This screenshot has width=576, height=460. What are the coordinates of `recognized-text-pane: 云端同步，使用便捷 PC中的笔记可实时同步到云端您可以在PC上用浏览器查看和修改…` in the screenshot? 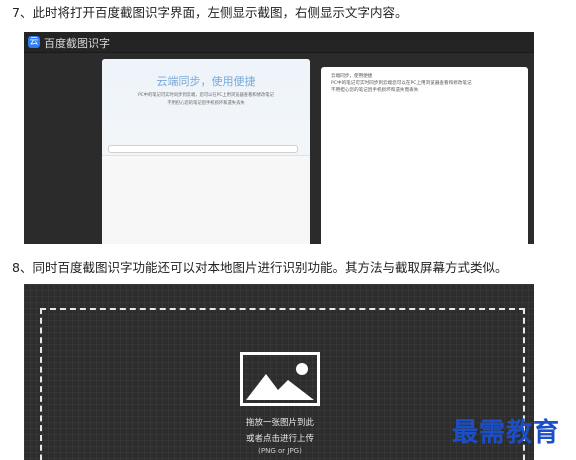 It's located at (424, 155).